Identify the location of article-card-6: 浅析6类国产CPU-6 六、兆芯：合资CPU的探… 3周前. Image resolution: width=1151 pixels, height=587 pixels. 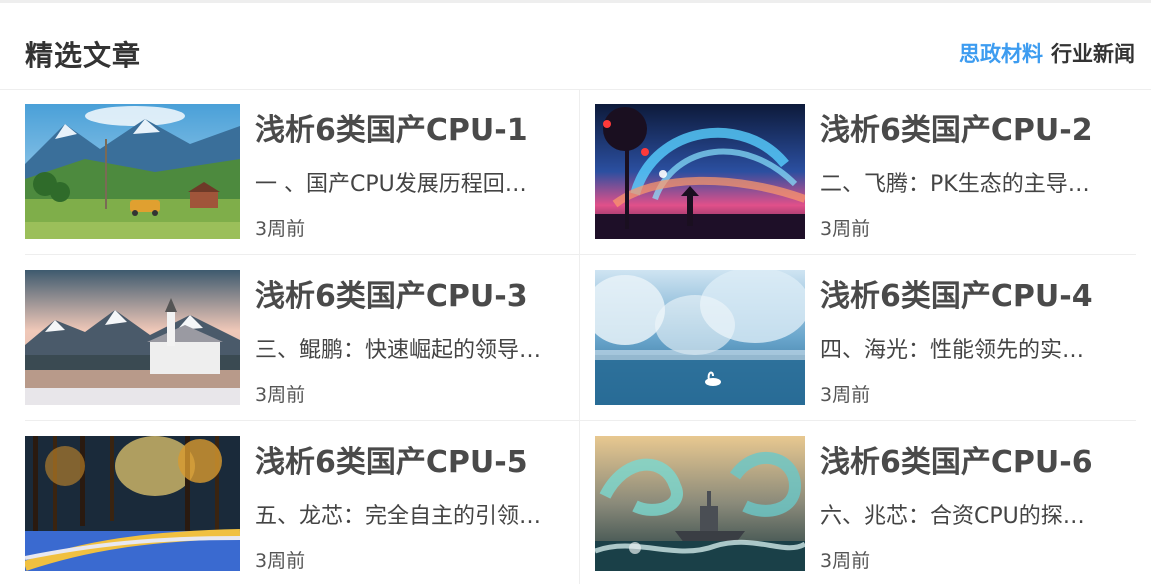
(872, 504).